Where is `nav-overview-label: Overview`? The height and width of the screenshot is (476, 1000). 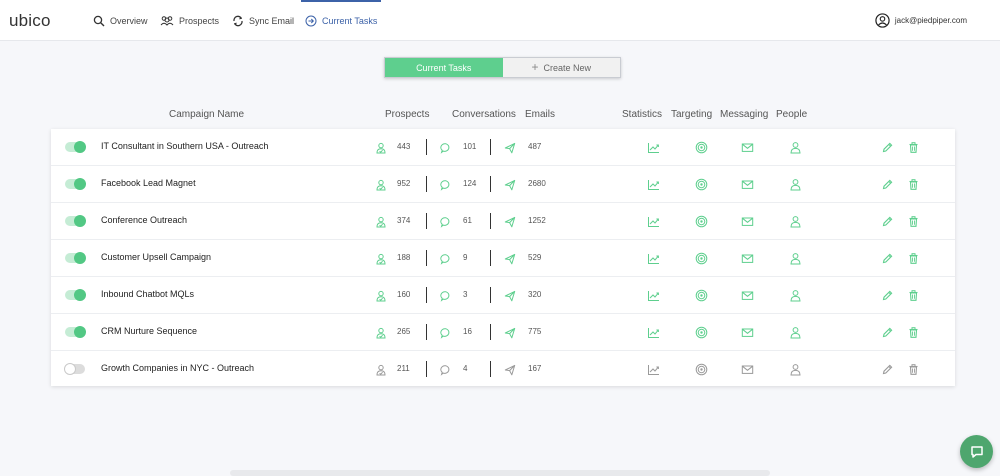 nav-overview-label: Overview is located at coordinates (129, 20).